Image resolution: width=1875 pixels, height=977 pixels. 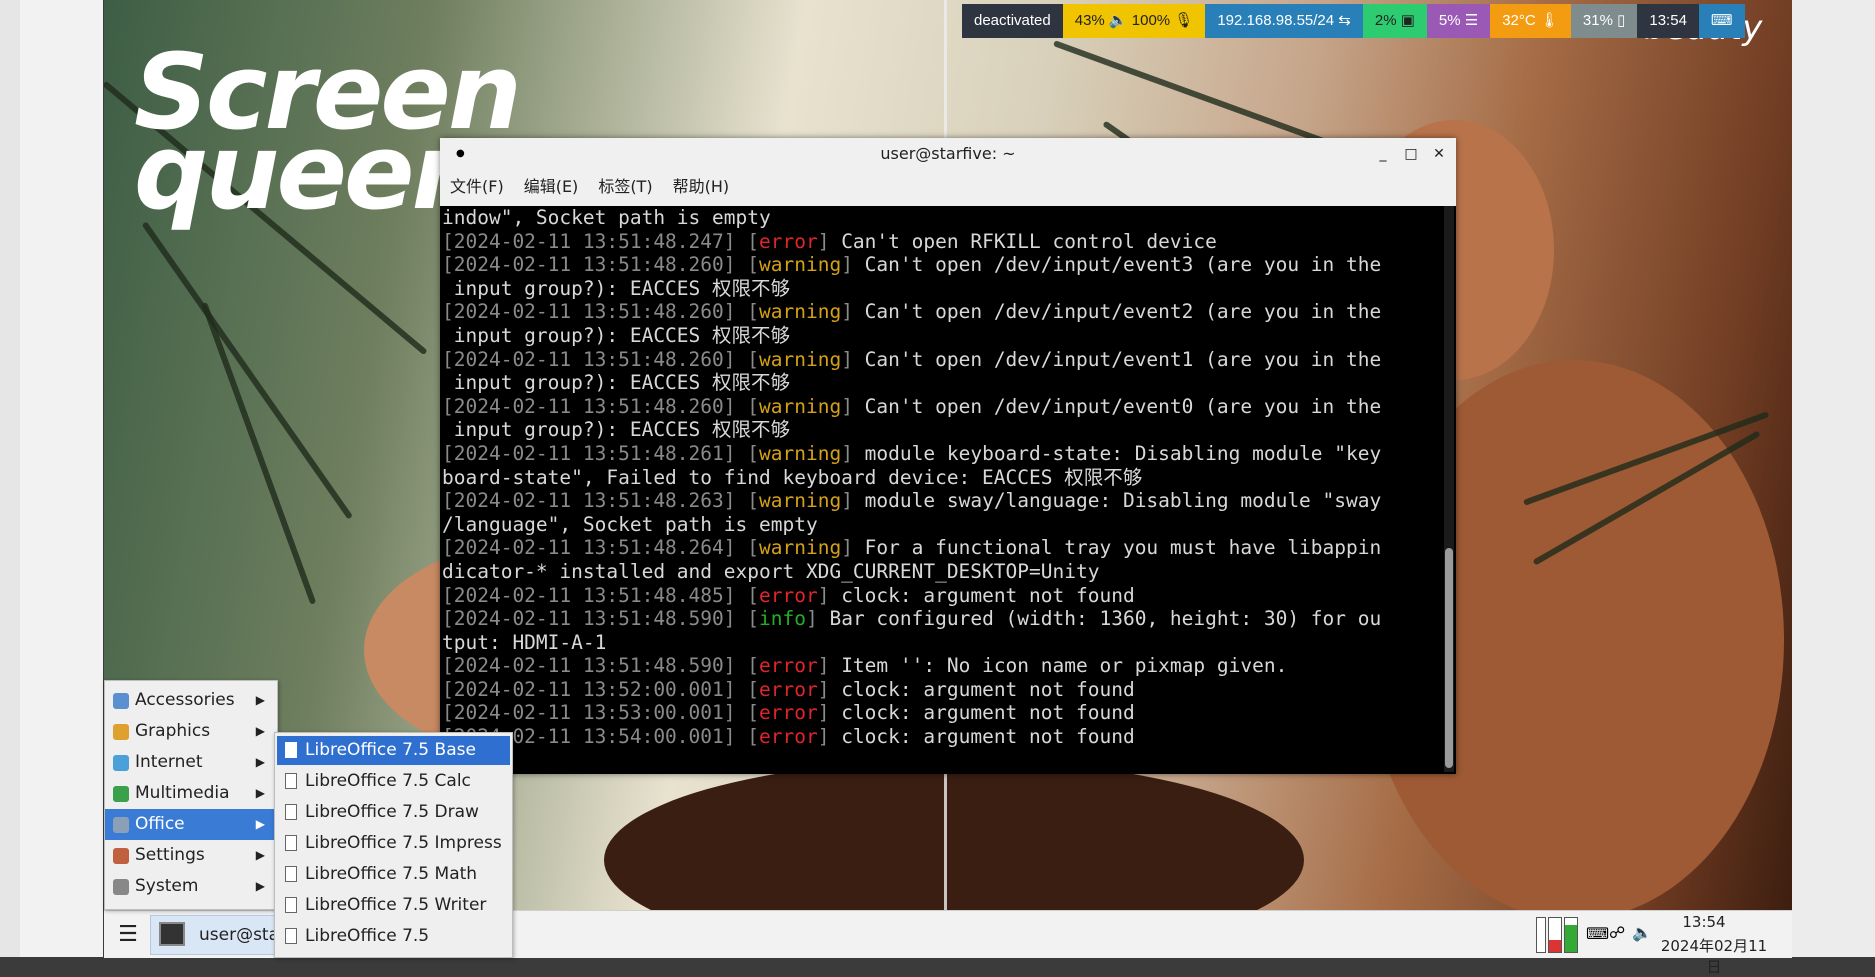 What do you see at coordinates (10, 478) in the screenshot?
I see `left-dock` at bounding box center [10, 478].